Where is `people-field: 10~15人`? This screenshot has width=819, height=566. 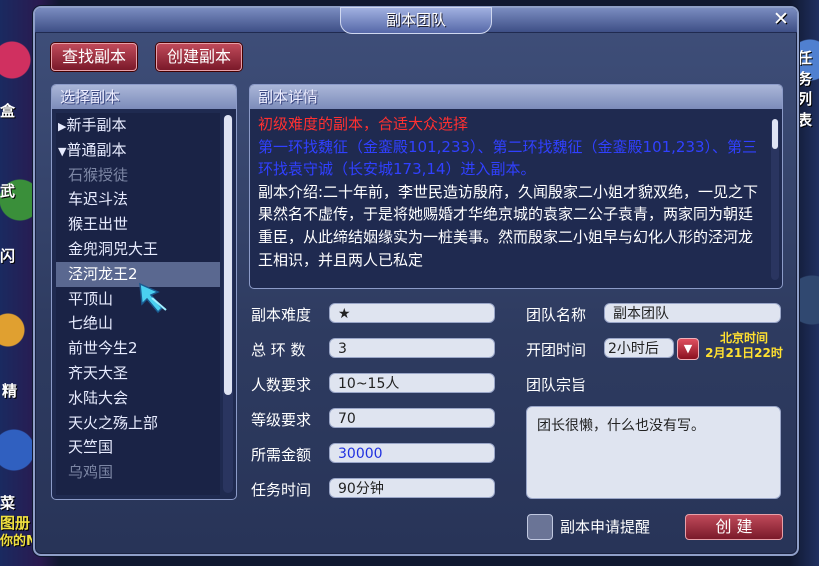 people-field: 10~15人 is located at coordinates (412, 383).